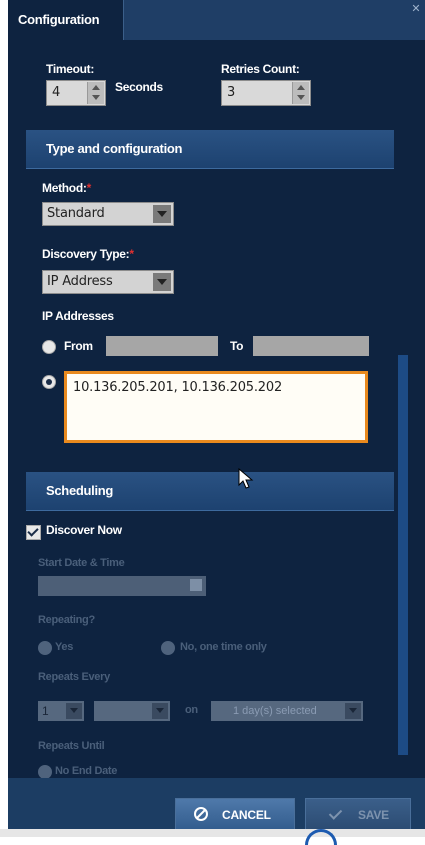 The image size is (425, 845). Describe the element at coordinates (416, 9) in the screenshot. I see `close-icon: ✕` at that location.